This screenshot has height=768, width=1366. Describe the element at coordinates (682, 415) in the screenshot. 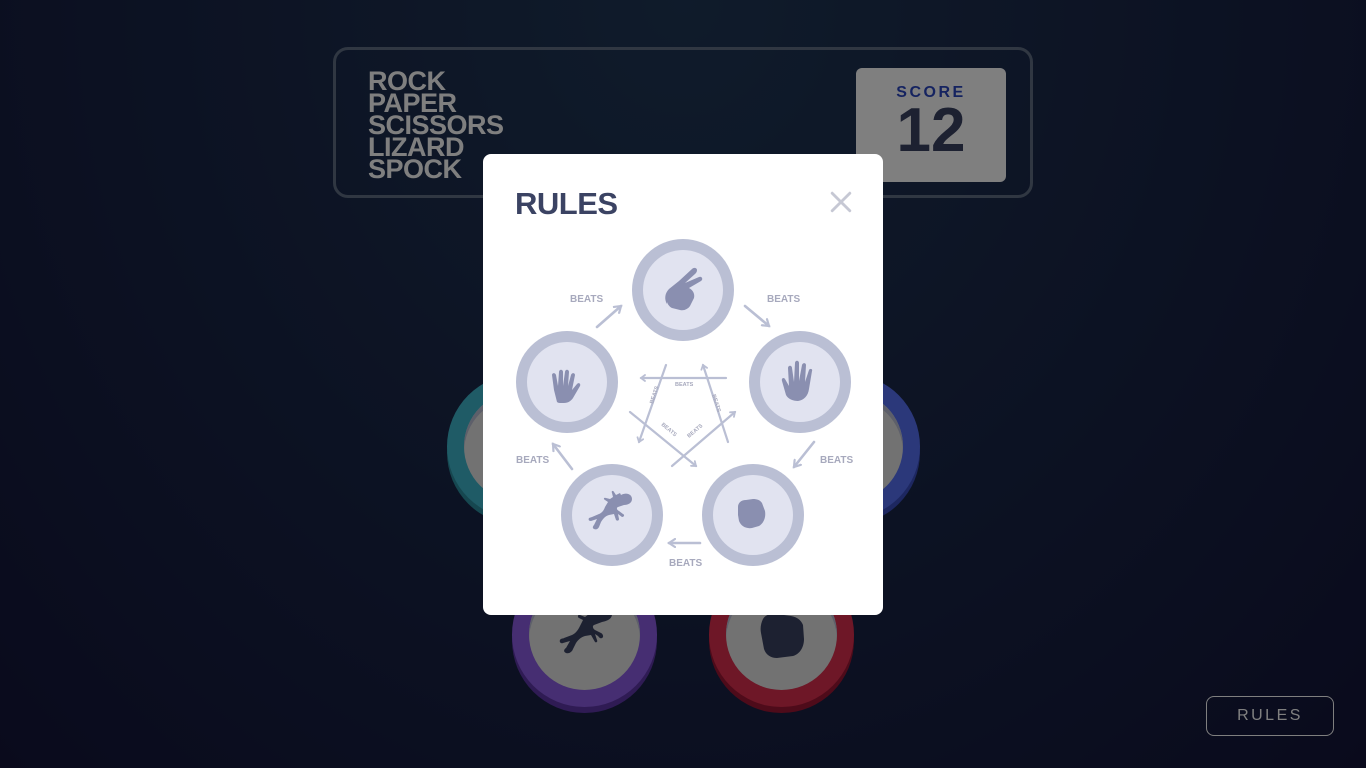

I see `inner-arrows` at that location.